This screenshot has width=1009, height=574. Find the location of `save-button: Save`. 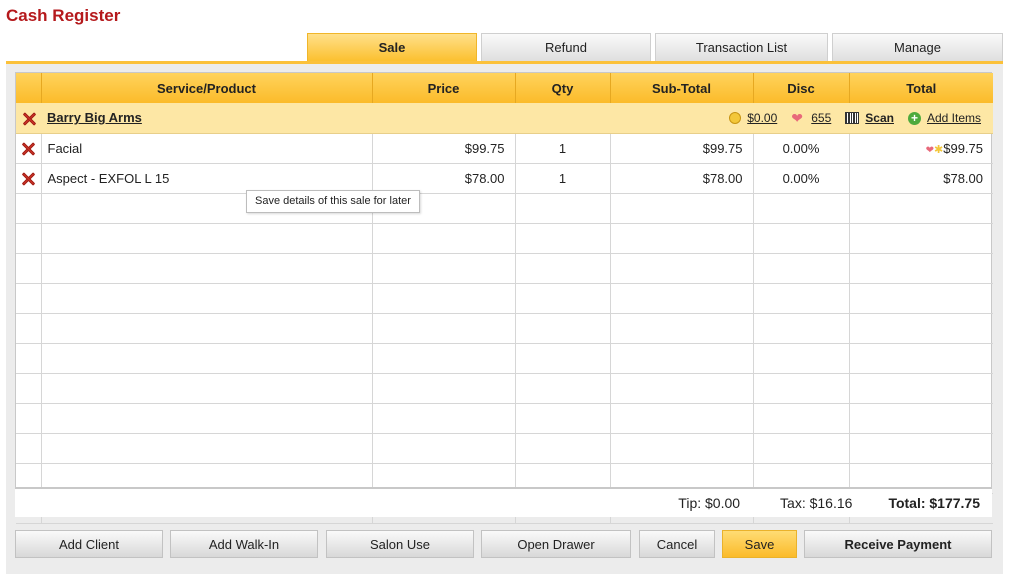

save-button: Save is located at coordinates (759, 544).